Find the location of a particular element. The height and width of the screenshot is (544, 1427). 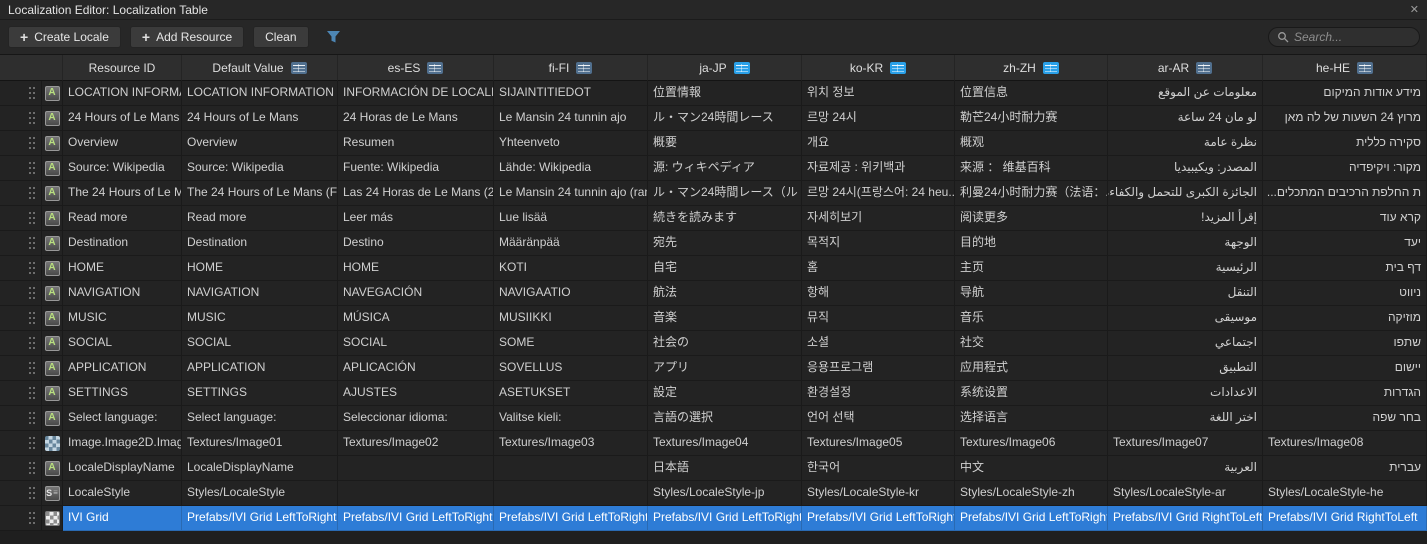

cell-ko-KR: 항해 is located at coordinates (878, 293).